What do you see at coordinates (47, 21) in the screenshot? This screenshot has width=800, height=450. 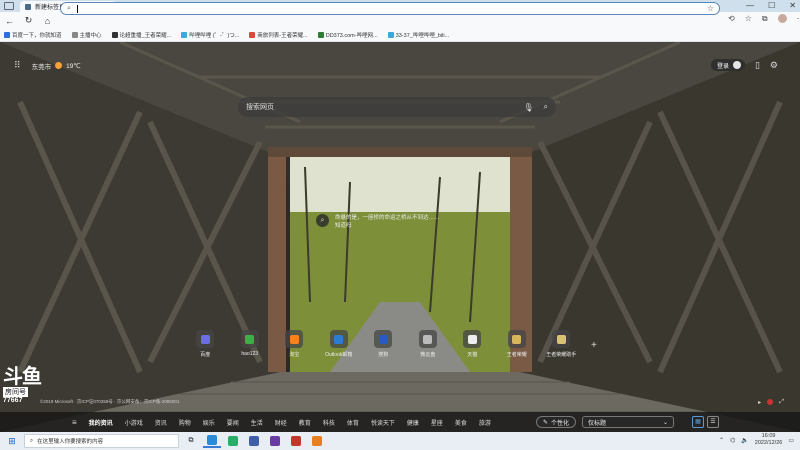 I see `home-button: ⌂` at bounding box center [47, 21].